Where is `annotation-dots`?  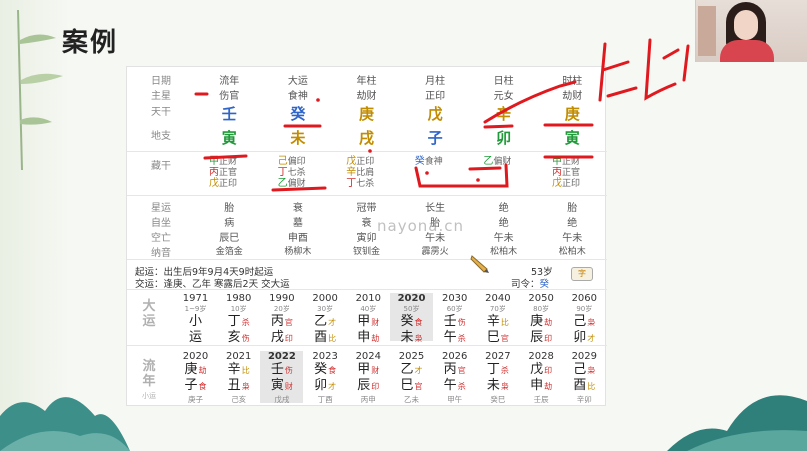 annotation-dots is located at coordinates (398, 140).